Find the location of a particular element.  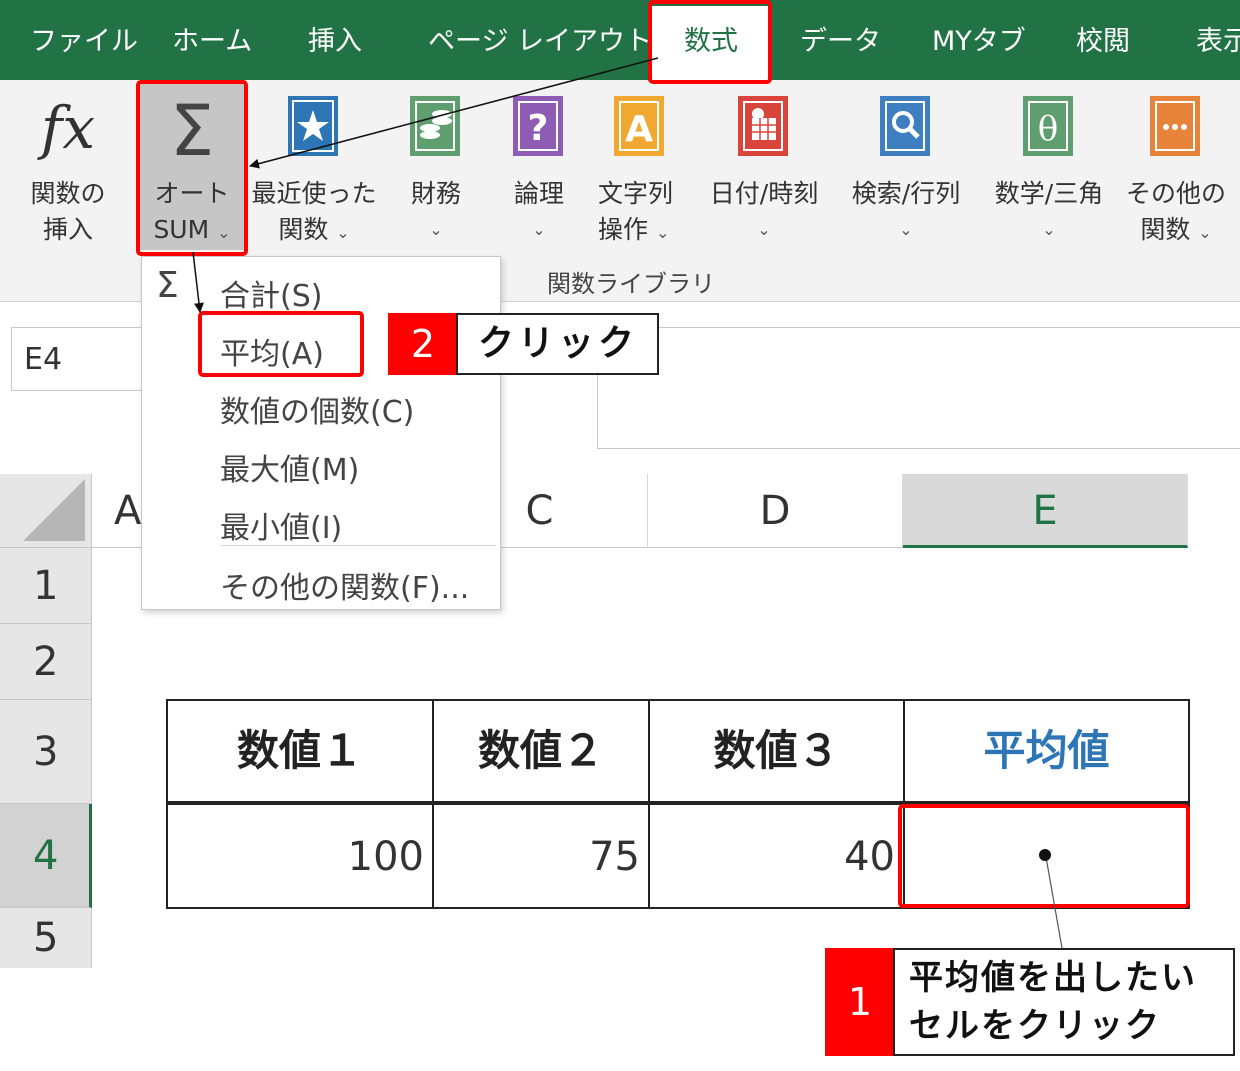

function-library-group-label: 関数ライブラリ is located at coordinates (631, 284).